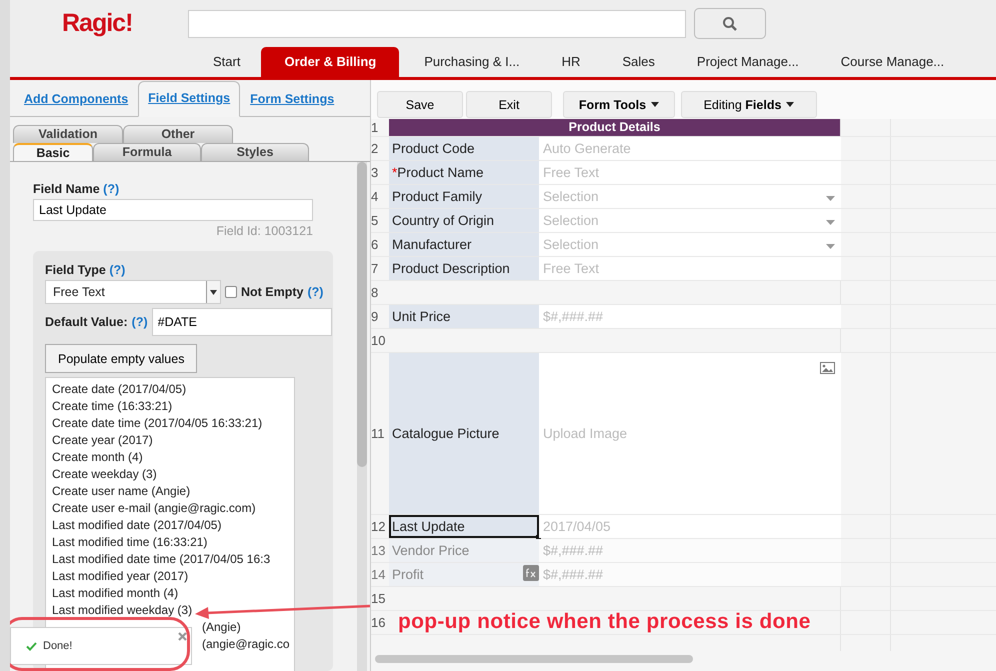  Describe the element at coordinates (421, 316) in the screenshot. I see `field-label: Unit Price` at that location.